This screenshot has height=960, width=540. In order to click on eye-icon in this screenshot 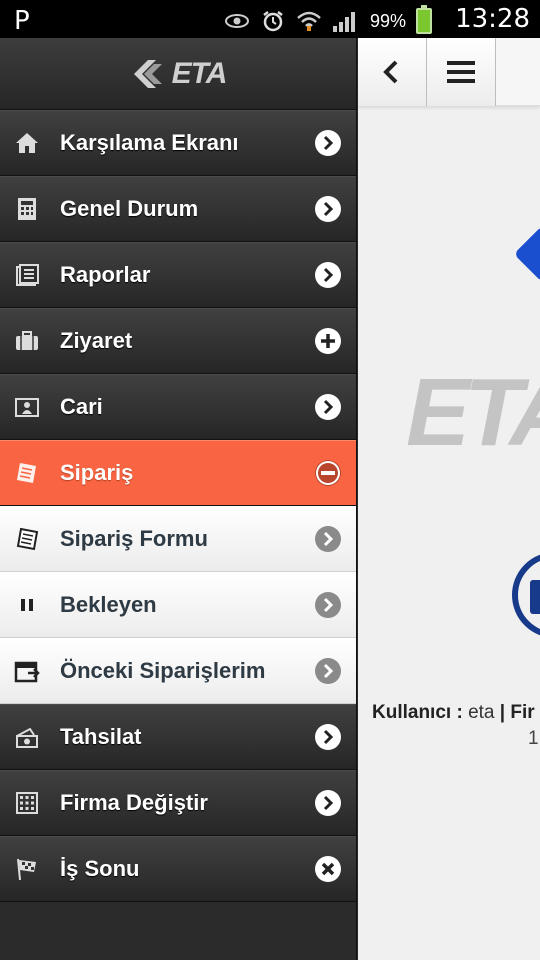, I will do `click(236, 21)`.